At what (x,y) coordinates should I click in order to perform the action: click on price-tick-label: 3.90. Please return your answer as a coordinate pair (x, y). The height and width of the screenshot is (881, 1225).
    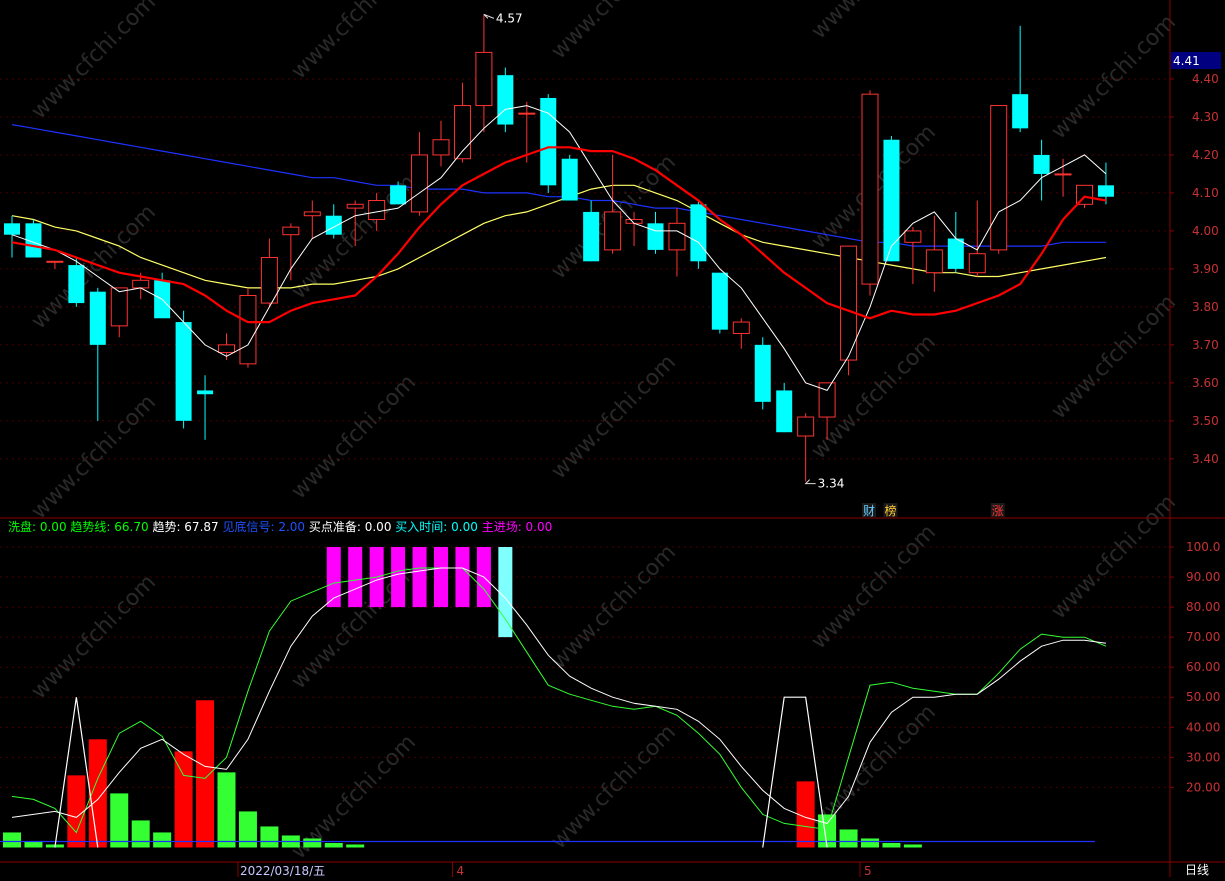
    Looking at the image, I should click on (1205, 269).